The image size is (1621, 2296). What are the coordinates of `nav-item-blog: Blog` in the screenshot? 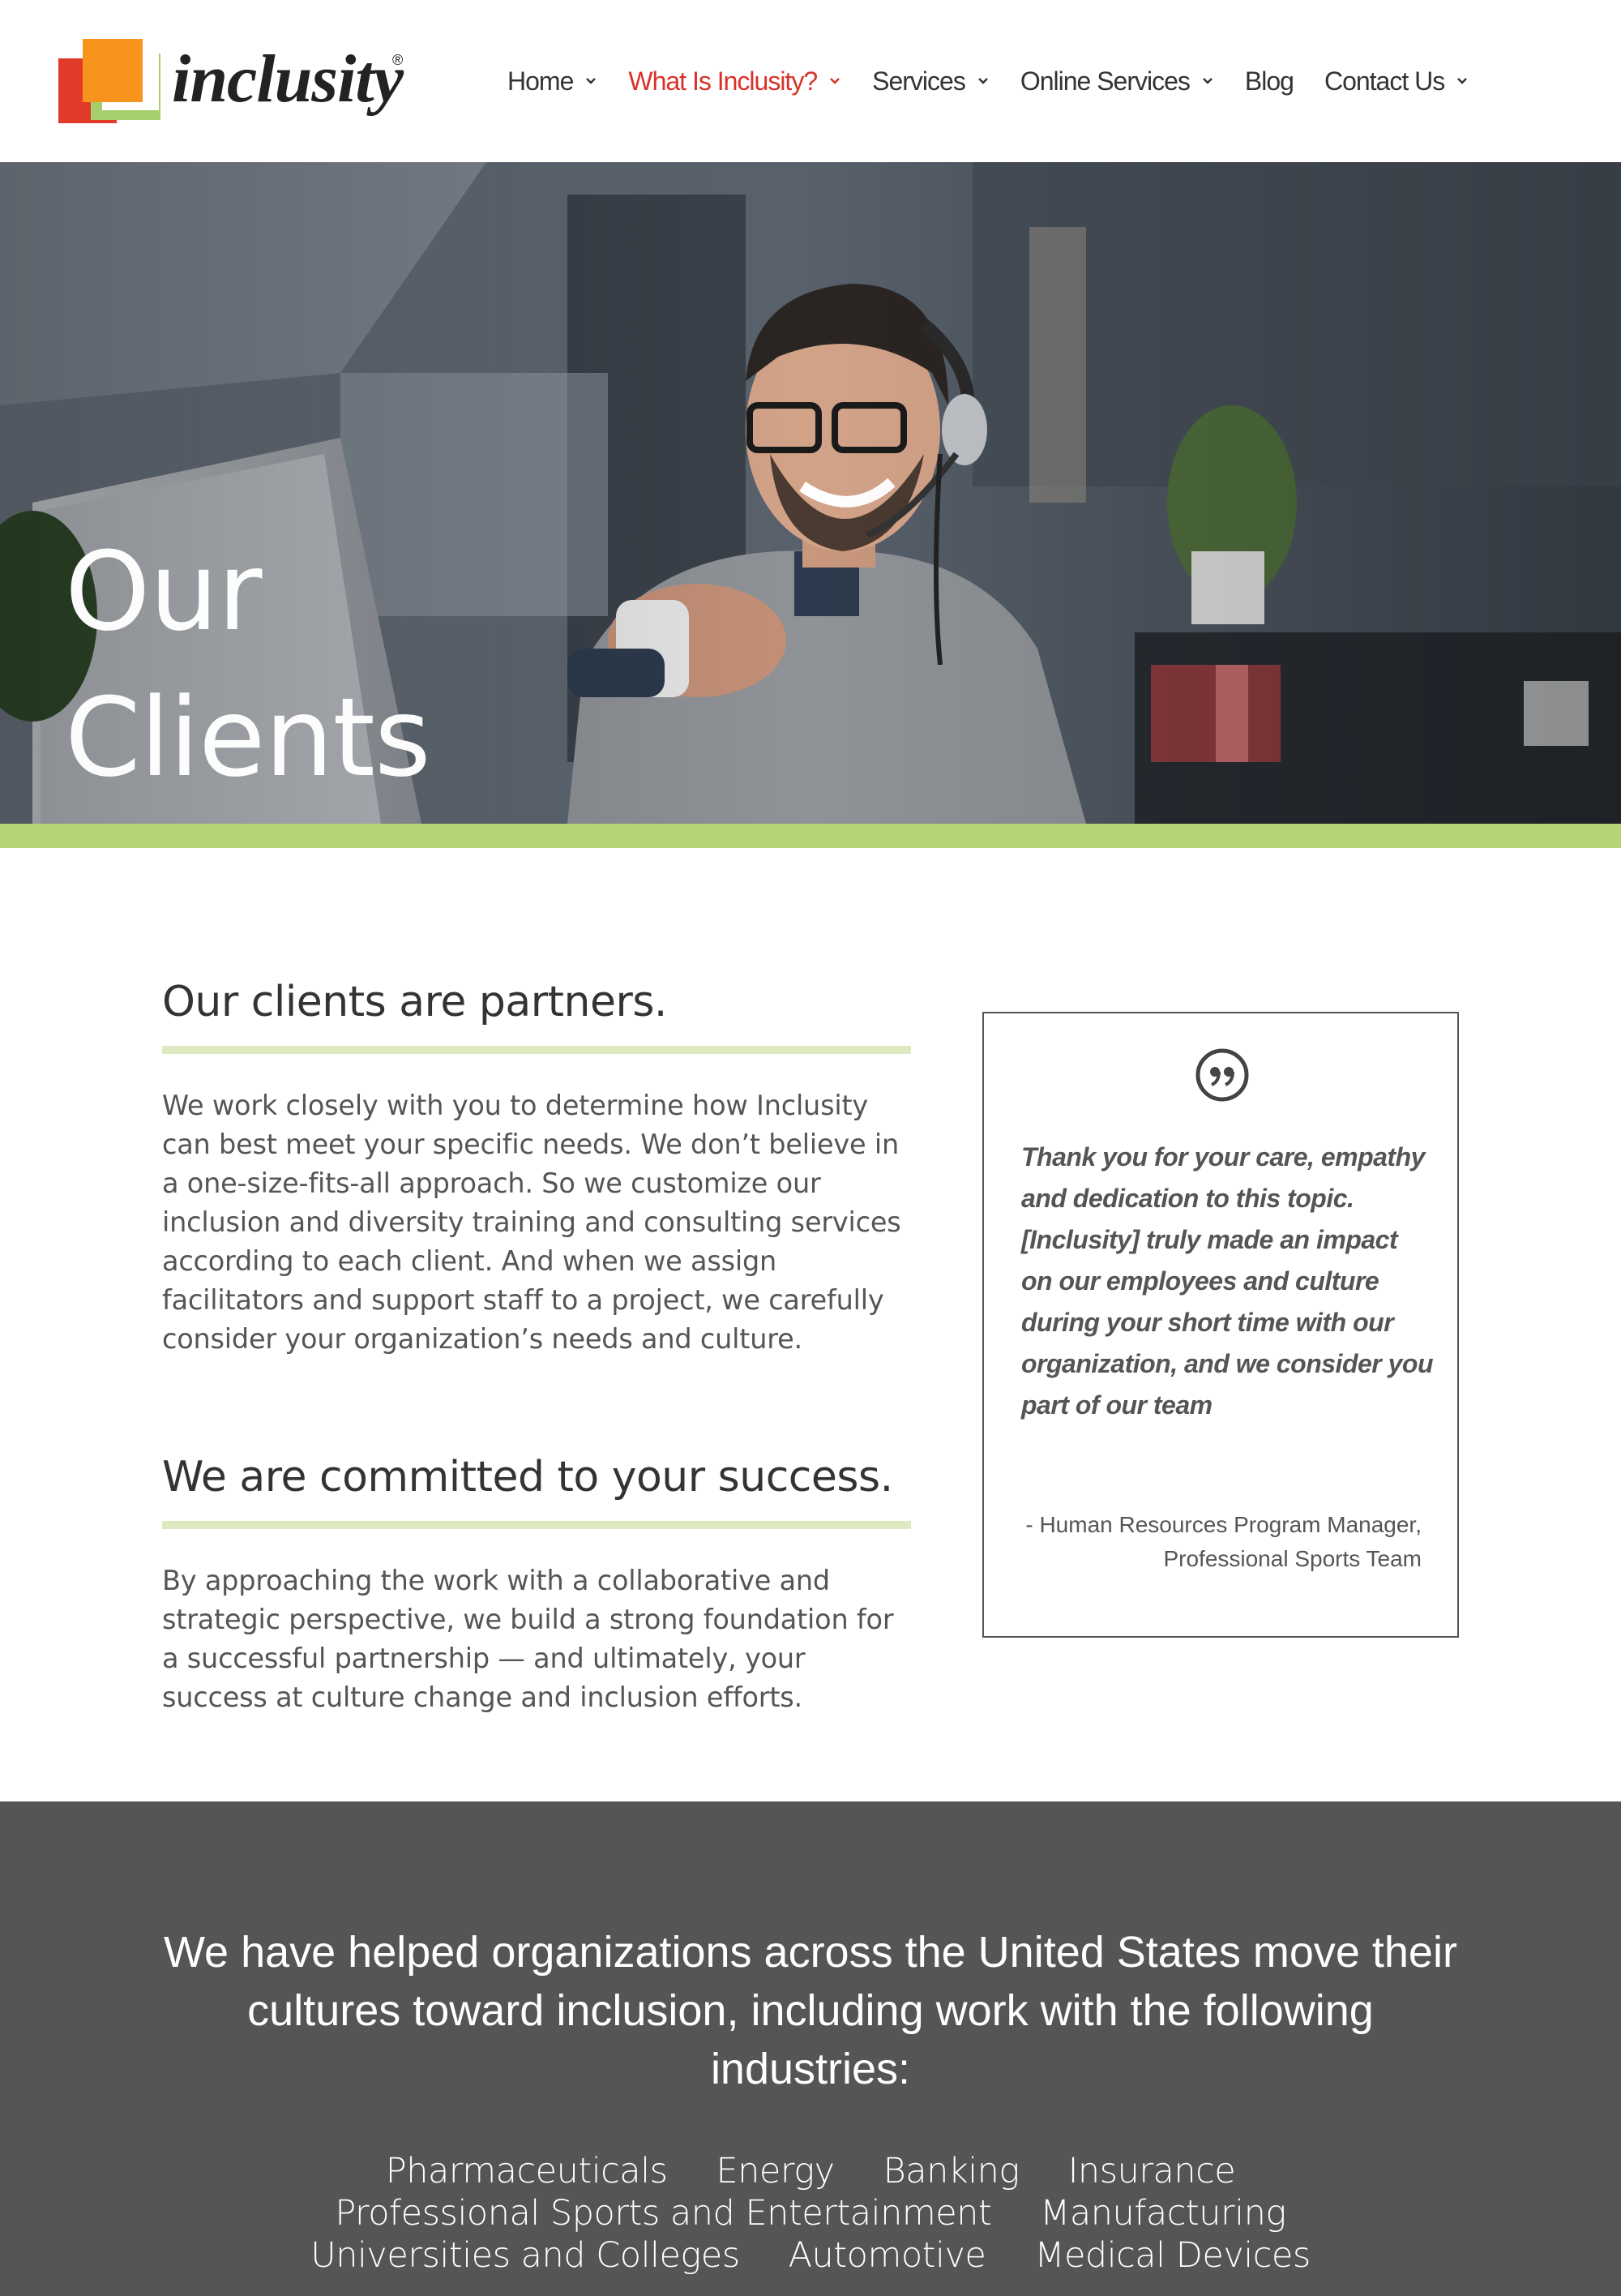 It's located at (1270, 81).